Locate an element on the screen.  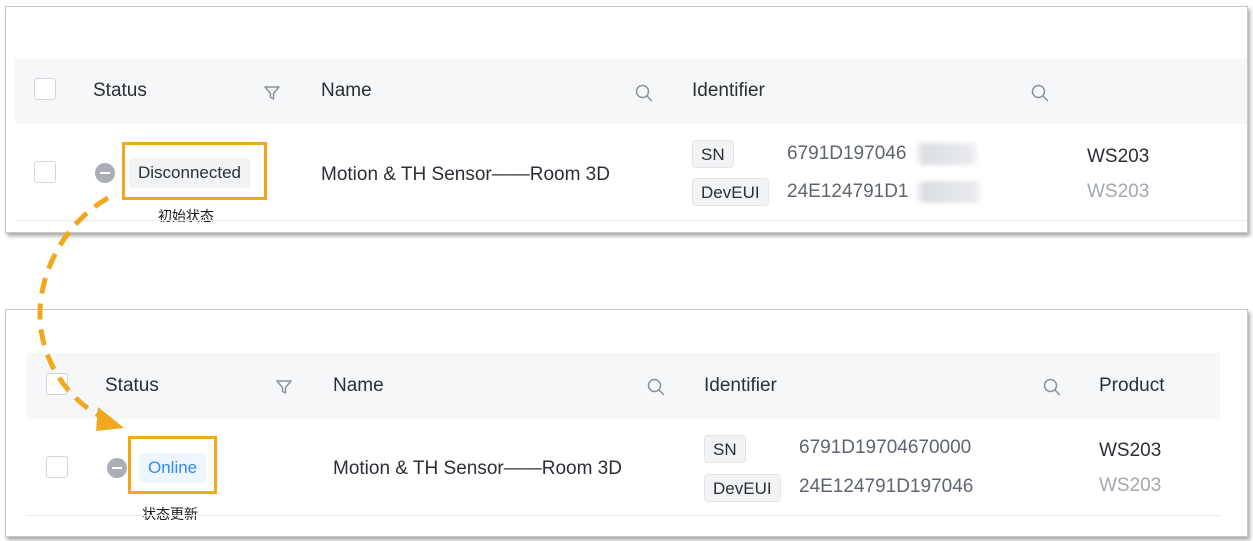
deveui-value: 24E124791D197046 is located at coordinates (886, 486).